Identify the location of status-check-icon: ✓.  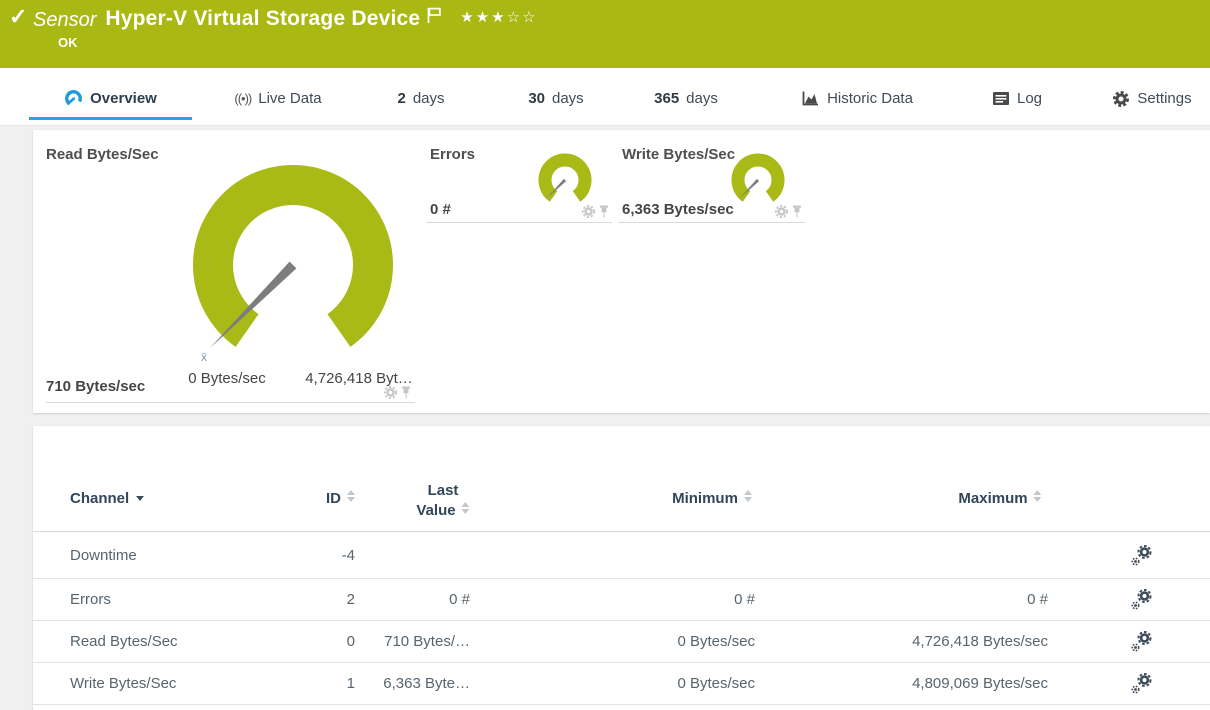
(18, 16).